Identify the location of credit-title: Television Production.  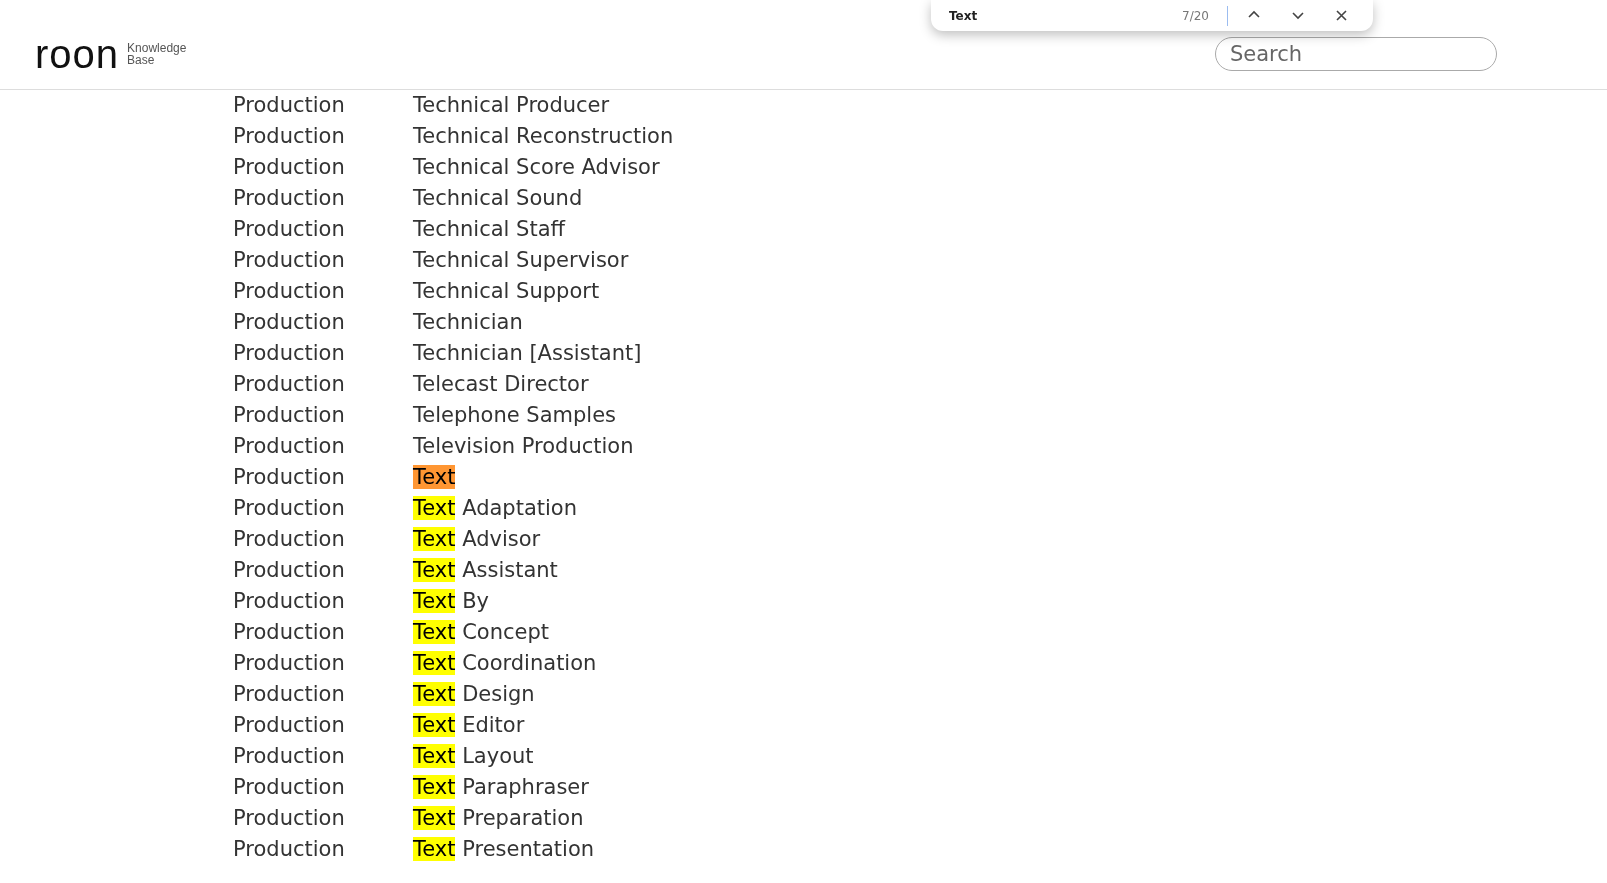
(523, 446).